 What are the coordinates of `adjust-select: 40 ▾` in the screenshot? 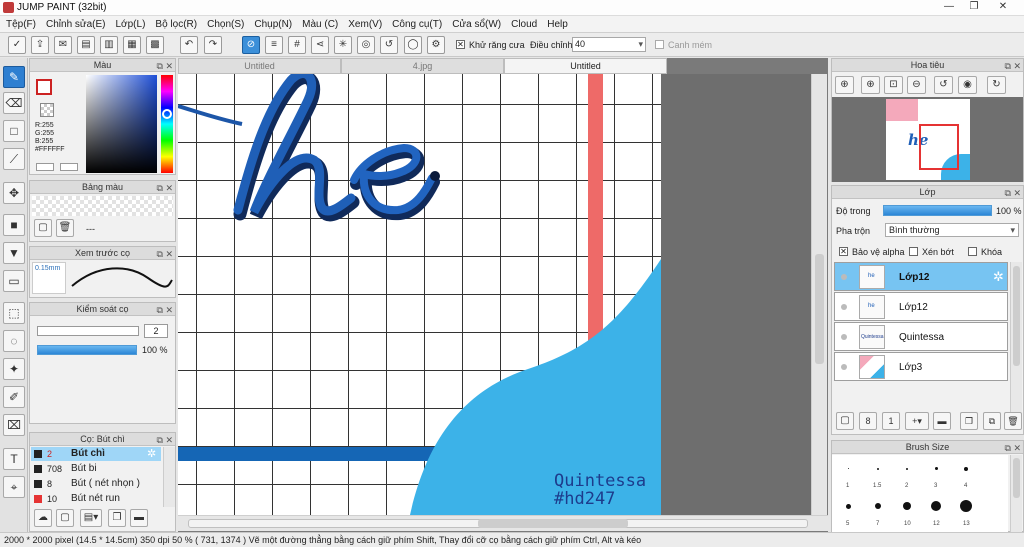 It's located at (609, 44).